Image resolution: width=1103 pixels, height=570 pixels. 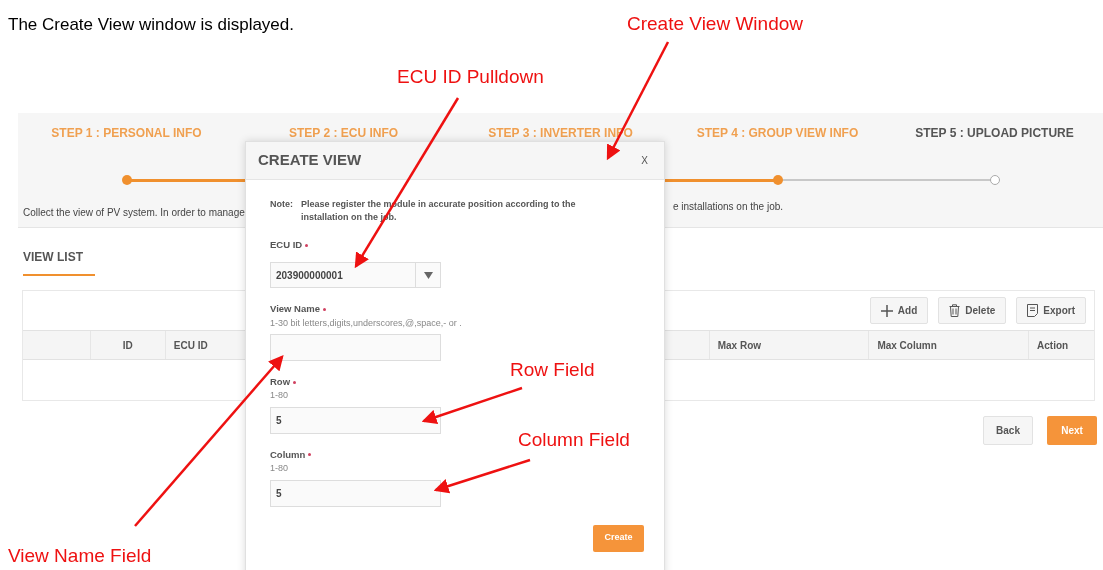 What do you see at coordinates (994, 133) in the screenshot?
I see `step-label: STEP 5 : UPLOAD PICTURE` at bounding box center [994, 133].